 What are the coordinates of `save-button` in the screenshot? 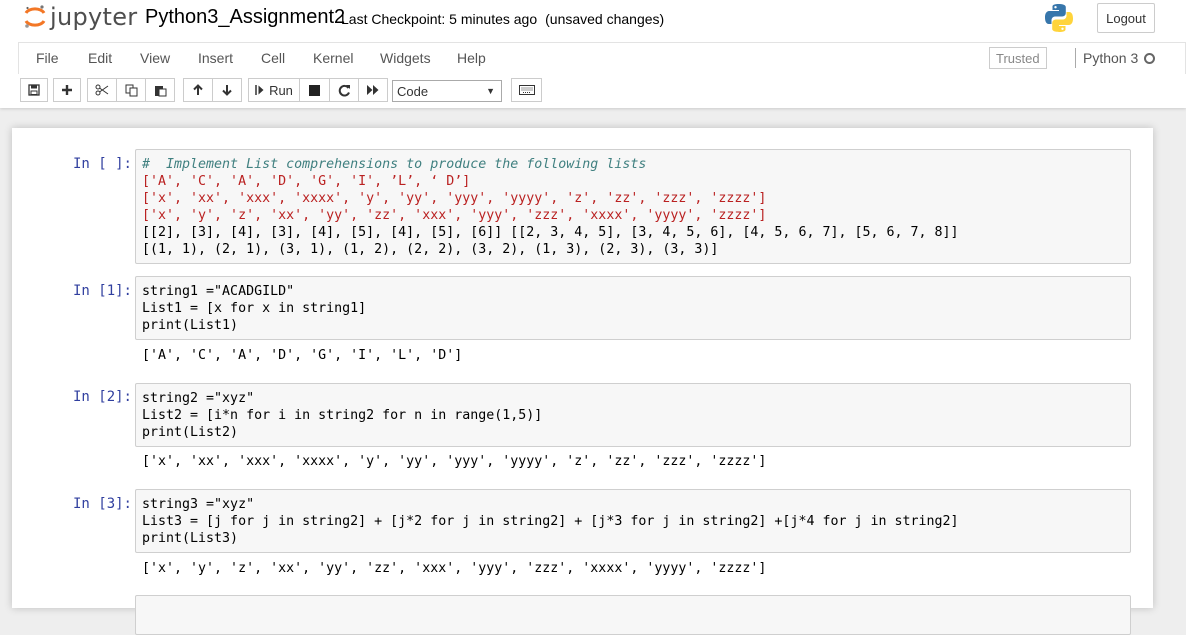 It's located at (34, 90).